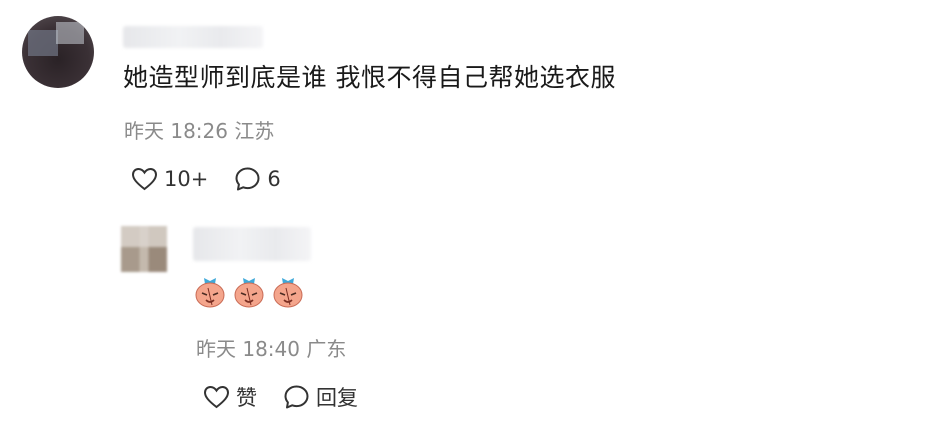 The height and width of the screenshot is (428, 946). I want to click on reply-actions: 赞 回复, so click(293, 397).